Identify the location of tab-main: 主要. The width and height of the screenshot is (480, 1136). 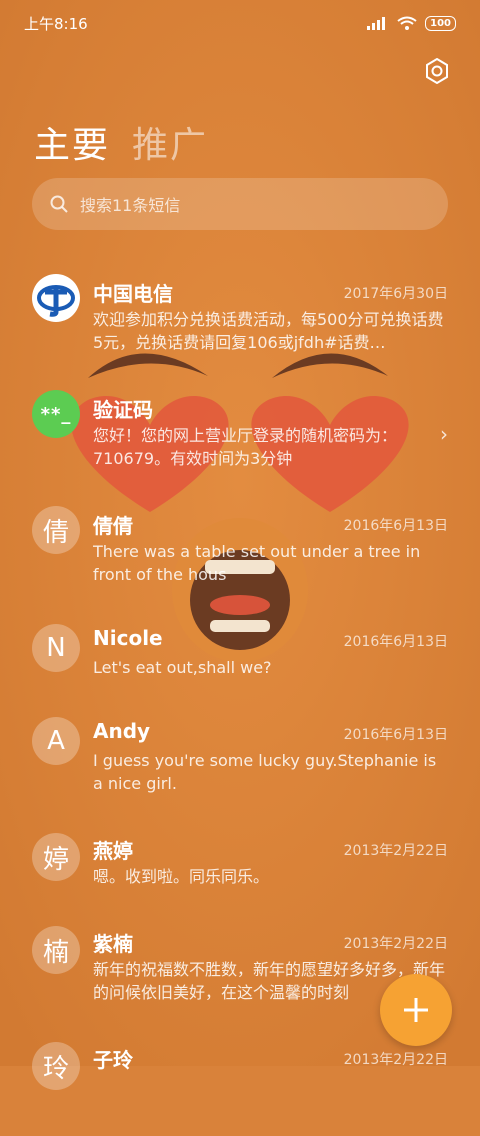
(72, 142).